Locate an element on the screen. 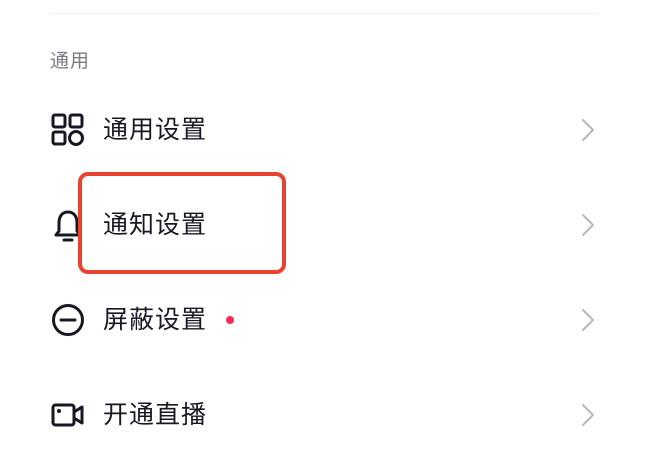 This screenshot has width=662, height=474. settings-item-general: 通用设置 is located at coordinates (331, 130).